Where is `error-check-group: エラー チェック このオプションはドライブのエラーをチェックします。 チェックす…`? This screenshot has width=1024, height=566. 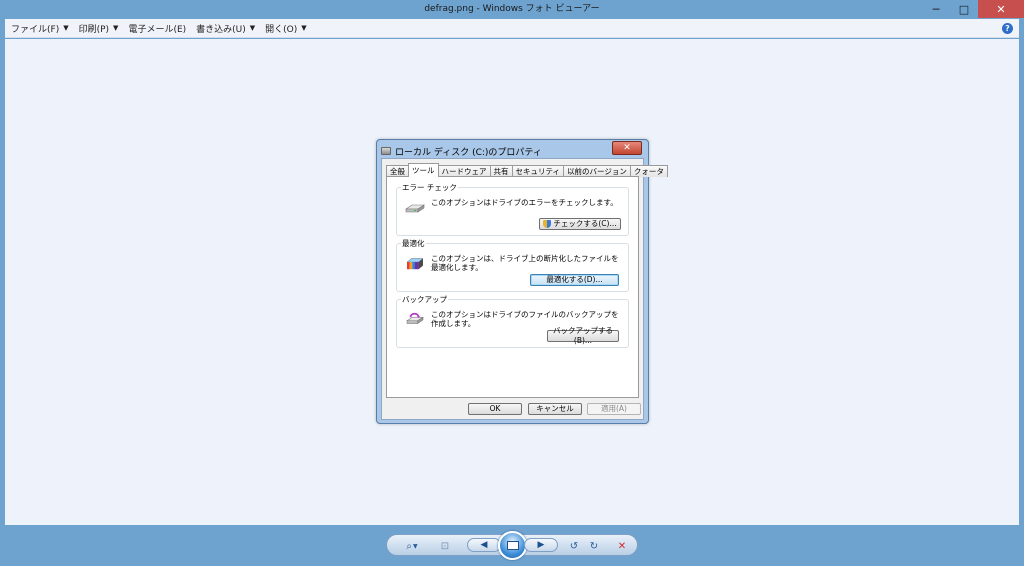
error-check-group: エラー チェック このオプションはドライブのエラーをチェックします。 チェックす… is located at coordinates (512, 209).